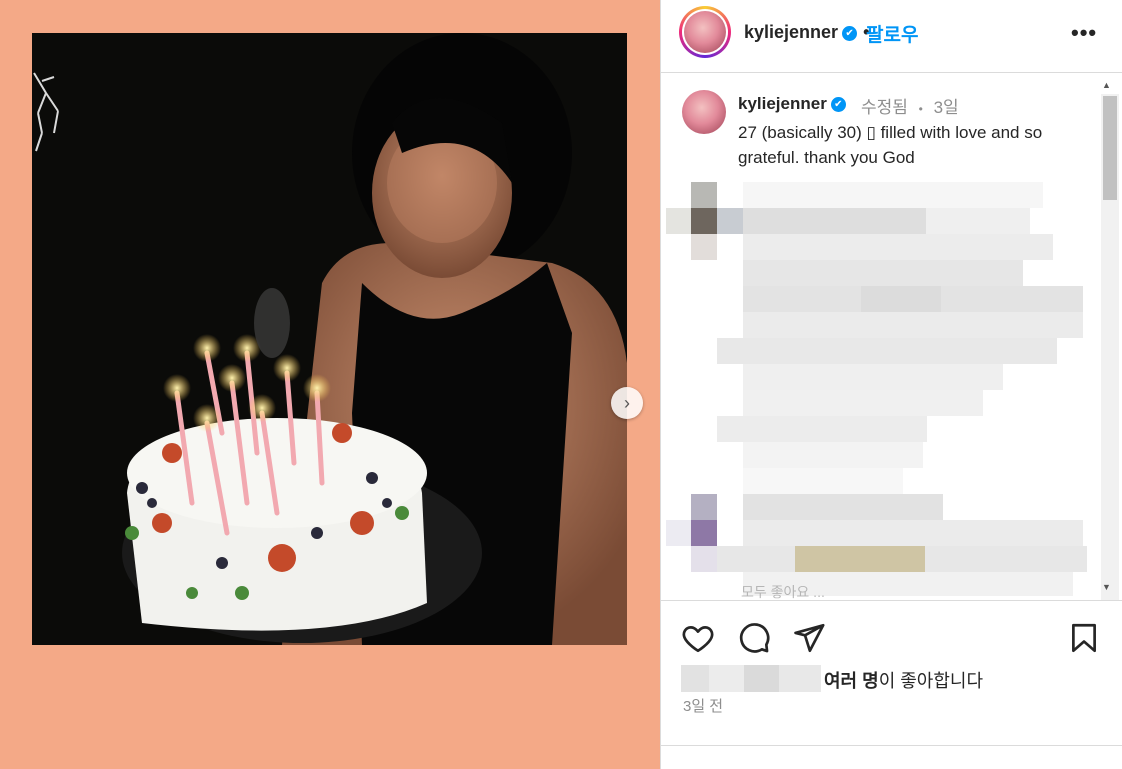  Describe the element at coordinates (884, 107) in the screenshot. I see `edited-label: 수정됨` at that location.